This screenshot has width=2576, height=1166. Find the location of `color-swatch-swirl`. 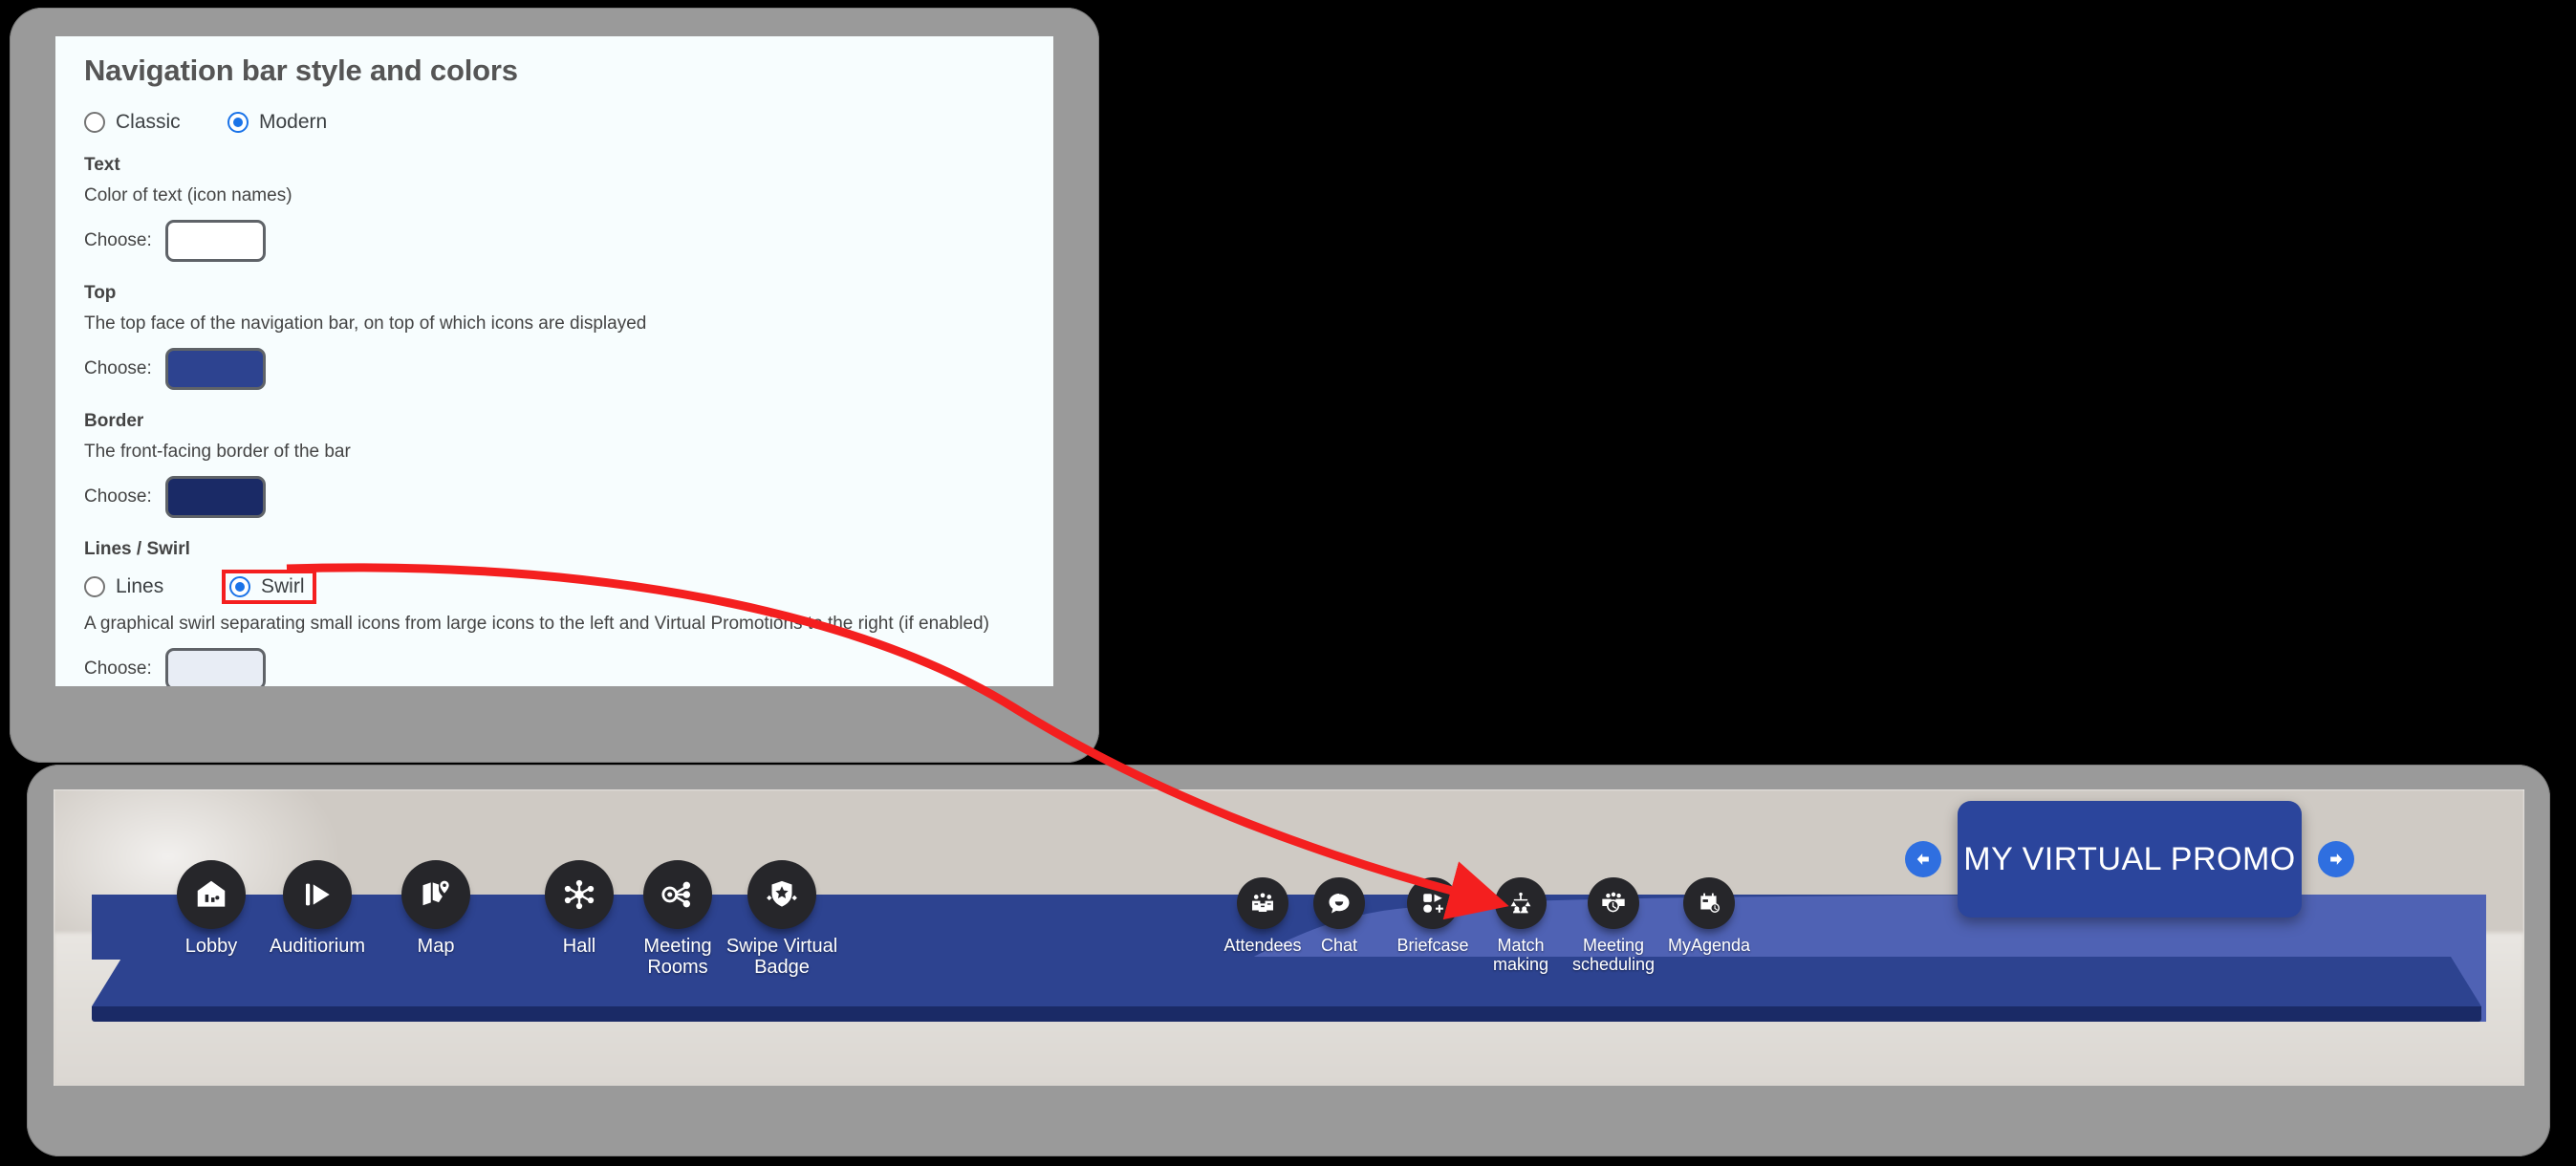

color-swatch-swirl is located at coordinates (215, 667).